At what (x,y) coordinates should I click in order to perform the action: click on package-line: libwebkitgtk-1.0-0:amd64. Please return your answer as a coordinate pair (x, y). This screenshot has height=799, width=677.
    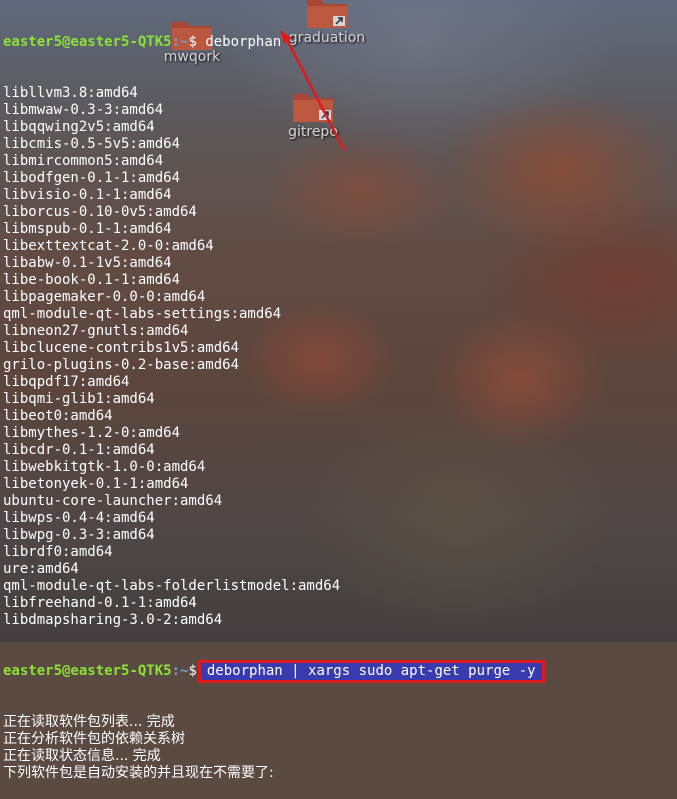
    Looking at the image, I should click on (104, 467).